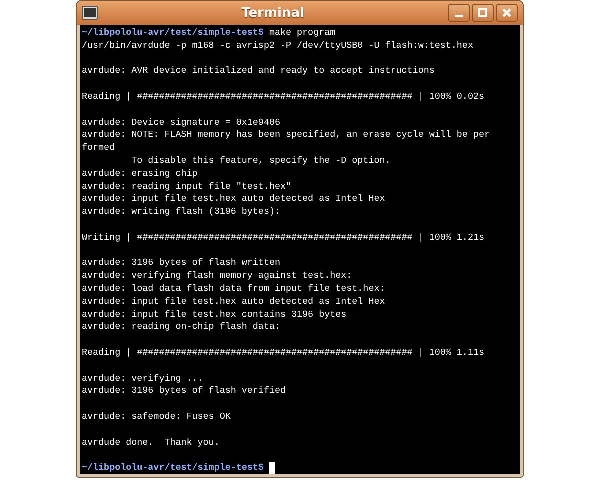 Image resolution: width=600 pixels, height=480 pixels. I want to click on output-line: avrdude done. Thank you., so click(151, 443).